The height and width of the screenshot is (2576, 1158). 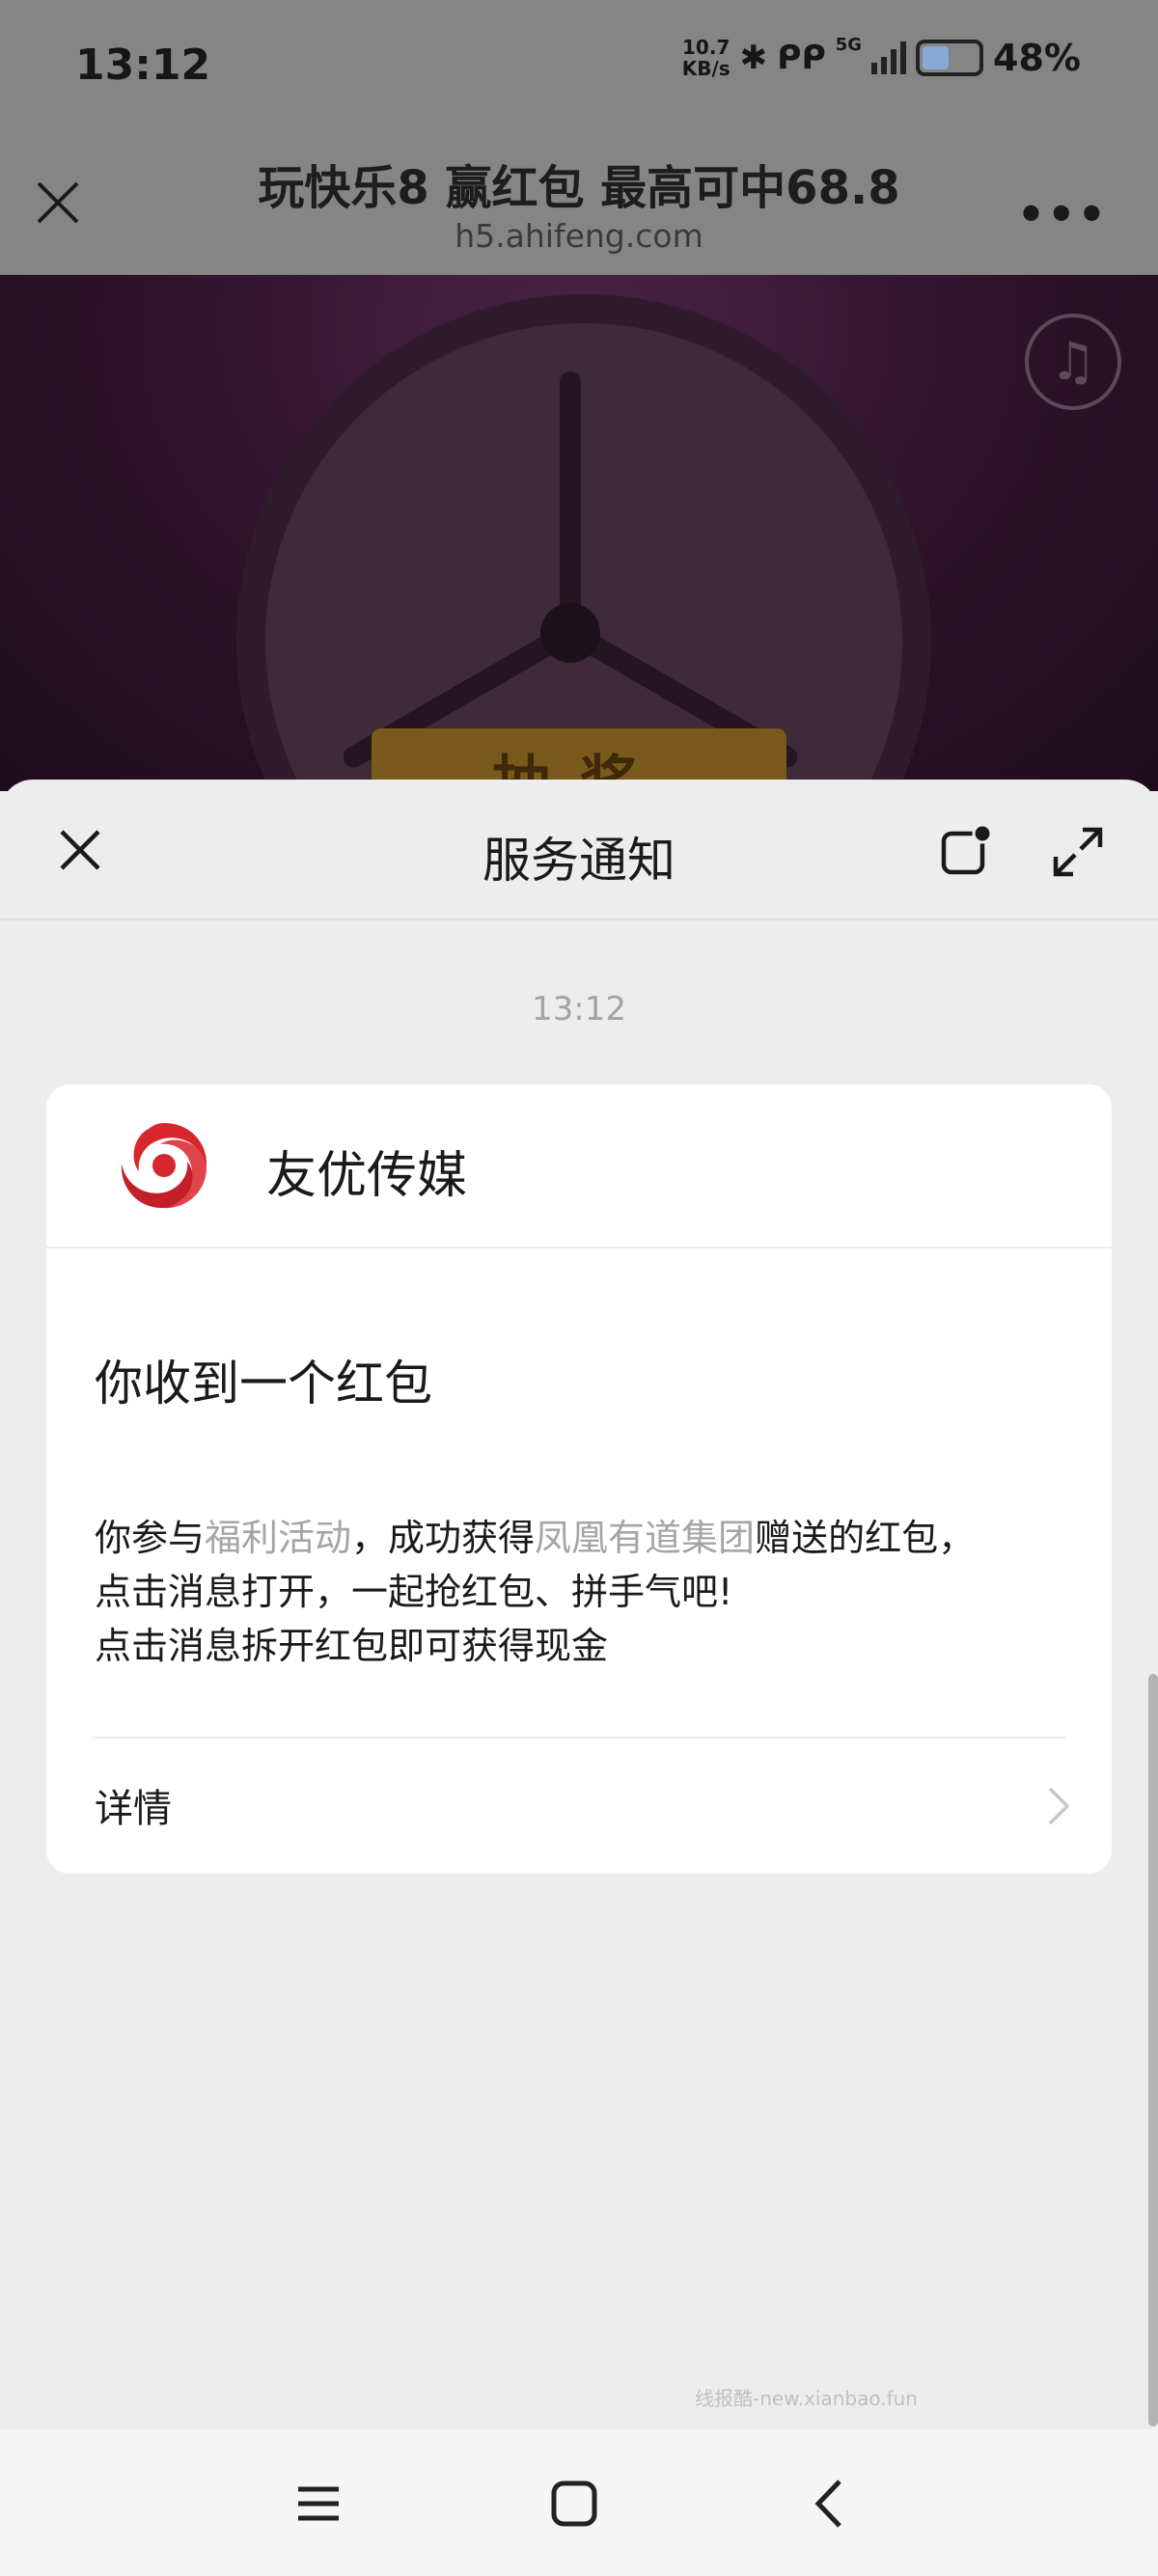 What do you see at coordinates (1059, 1806) in the screenshot?
I see `chevron-right-icon` at bounding box center [1059, 1806].